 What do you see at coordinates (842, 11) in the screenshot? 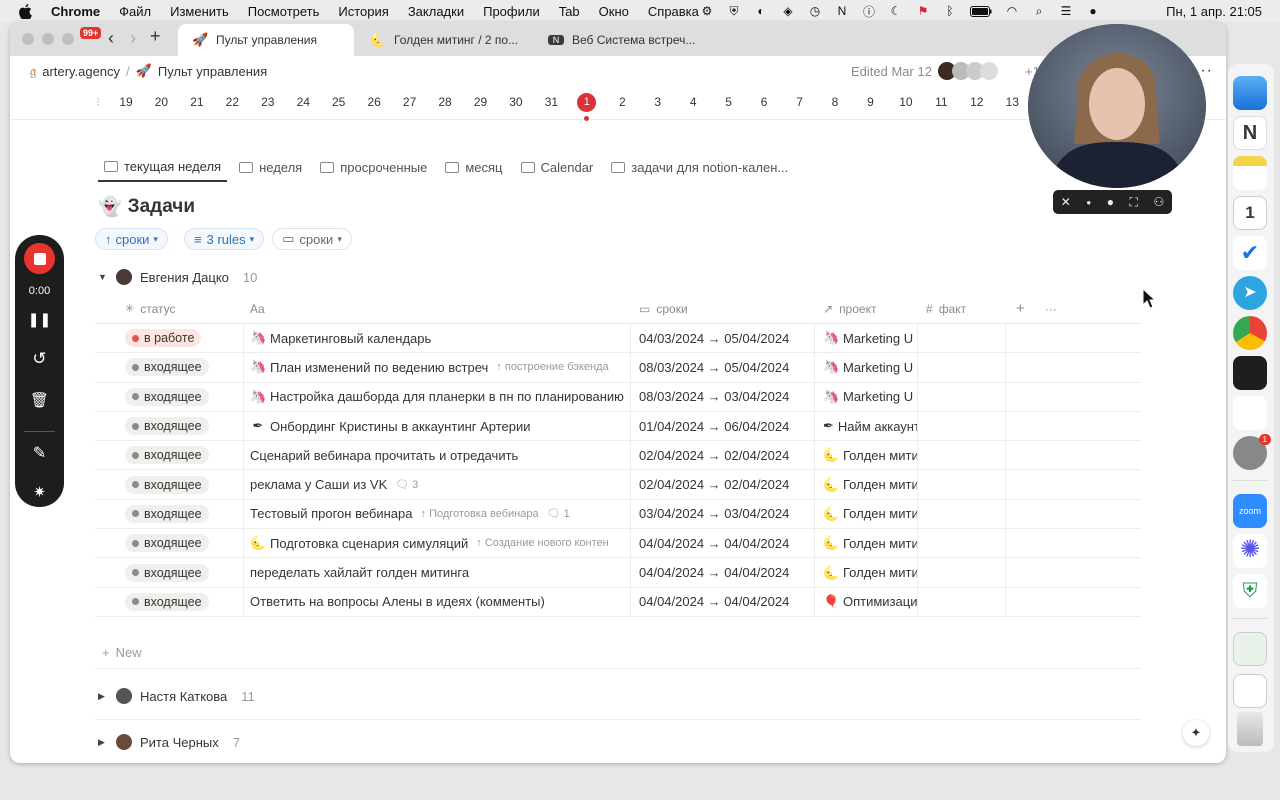
I see `notion-status-icon: N` at bounding box center [842, 11].